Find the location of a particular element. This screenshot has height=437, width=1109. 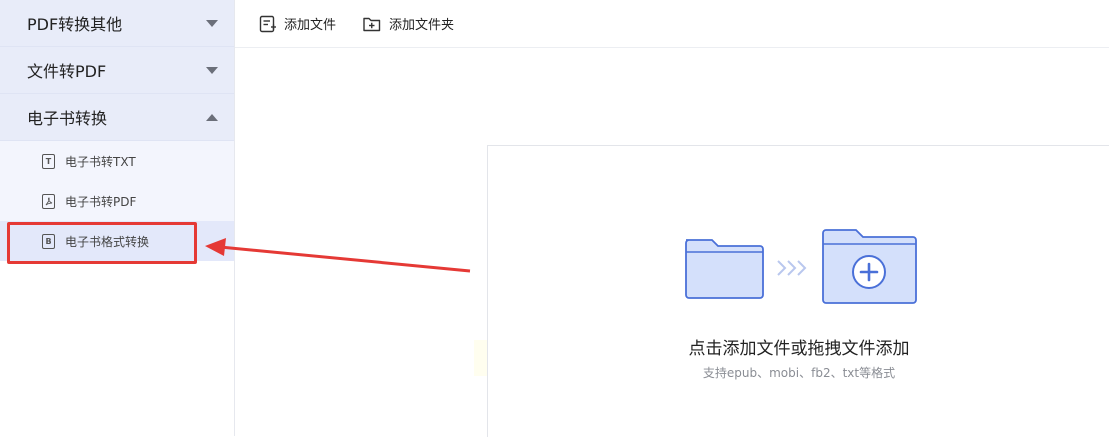

add-folder-button: 添加文件夹 is located at coordinates (408, 23).